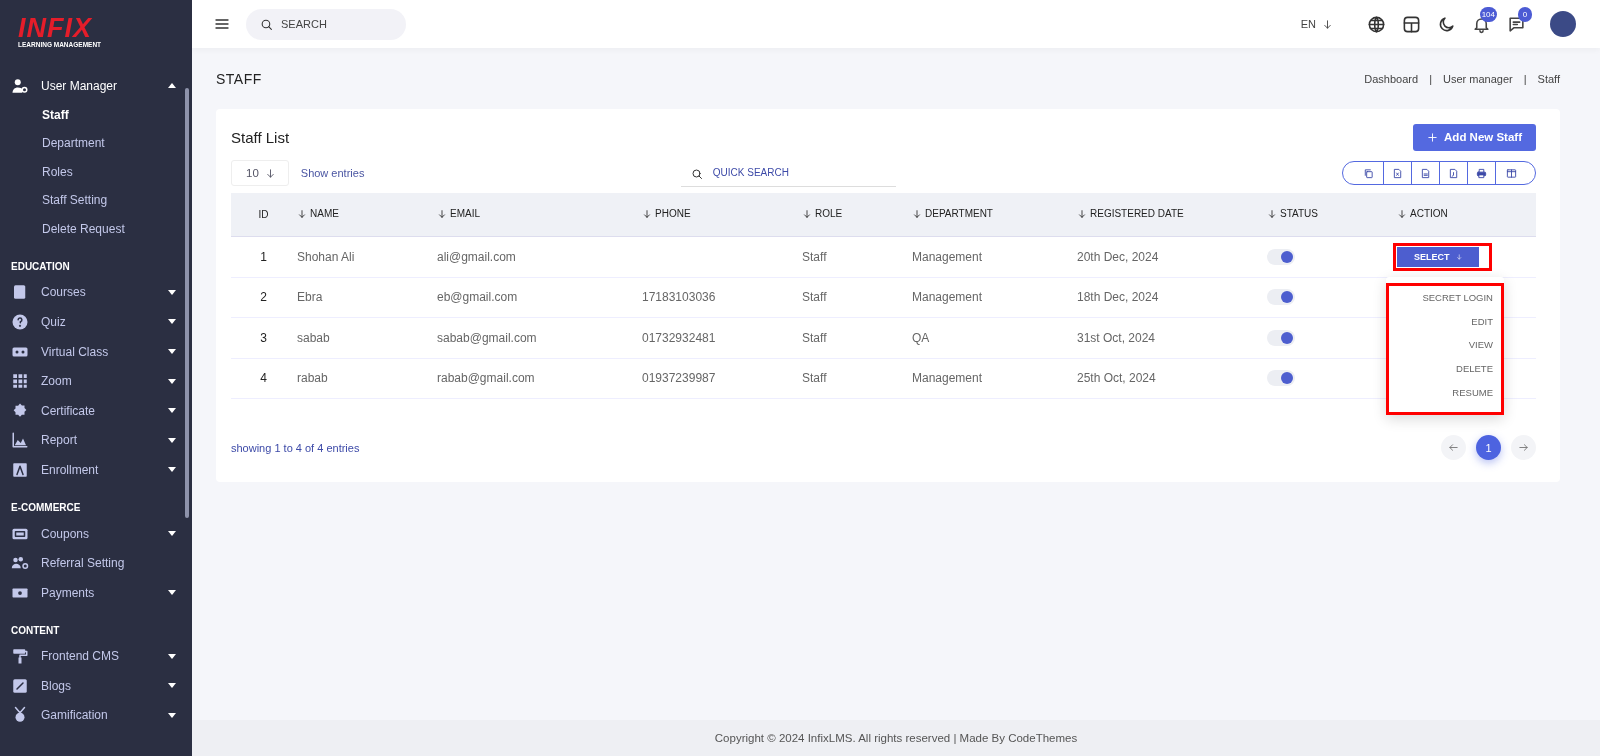 This screenshot has width=1600, height=756. I want to click on sidebar-item: Courses, so click(96, 292).